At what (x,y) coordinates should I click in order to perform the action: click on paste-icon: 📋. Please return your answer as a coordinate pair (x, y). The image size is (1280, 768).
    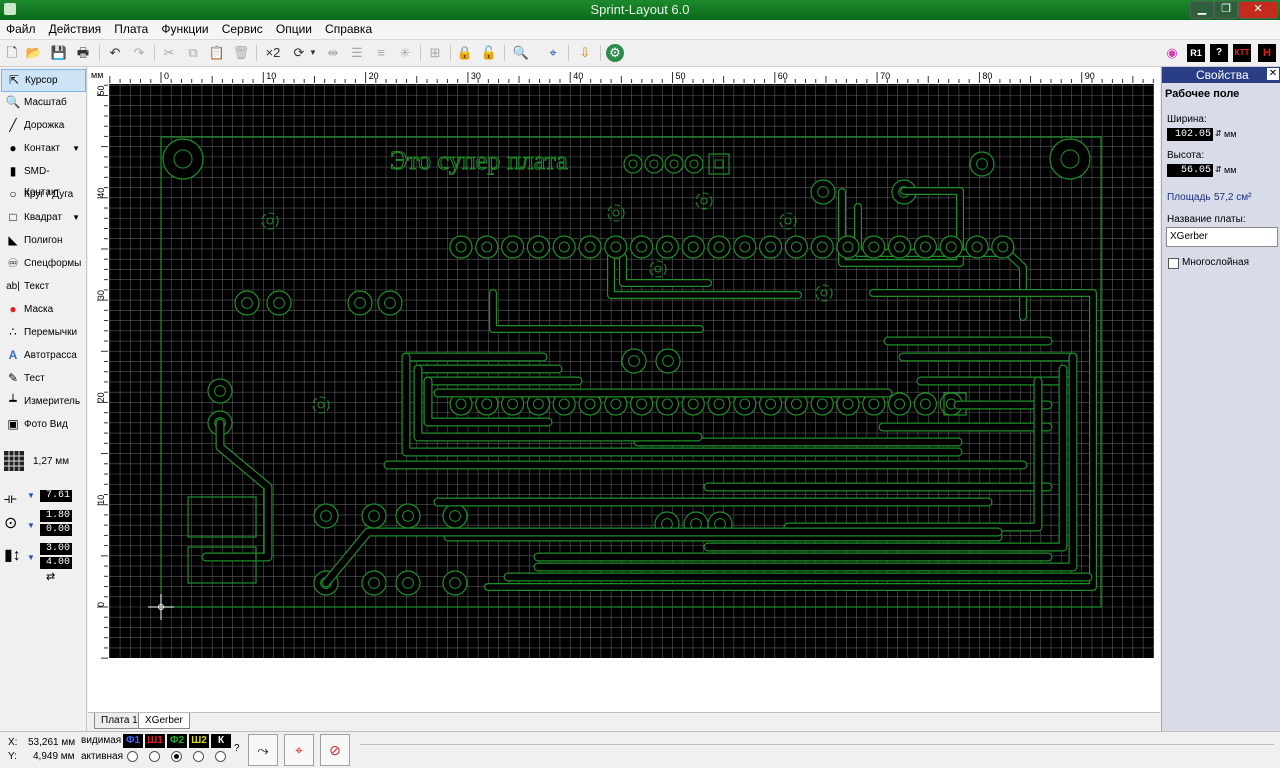
    Looking at the image, I should click on (217, 53).